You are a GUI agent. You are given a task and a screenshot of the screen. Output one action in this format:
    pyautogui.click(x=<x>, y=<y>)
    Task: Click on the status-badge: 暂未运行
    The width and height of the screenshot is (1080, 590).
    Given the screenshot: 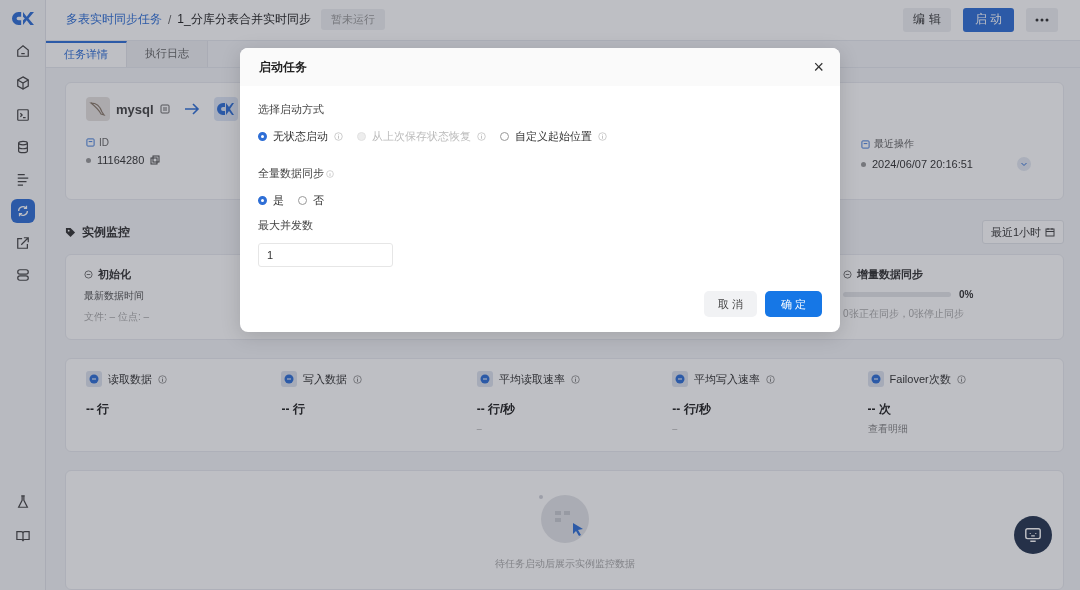 What is the action you would take?
    pyautogui.click(x=352, y=20)
    